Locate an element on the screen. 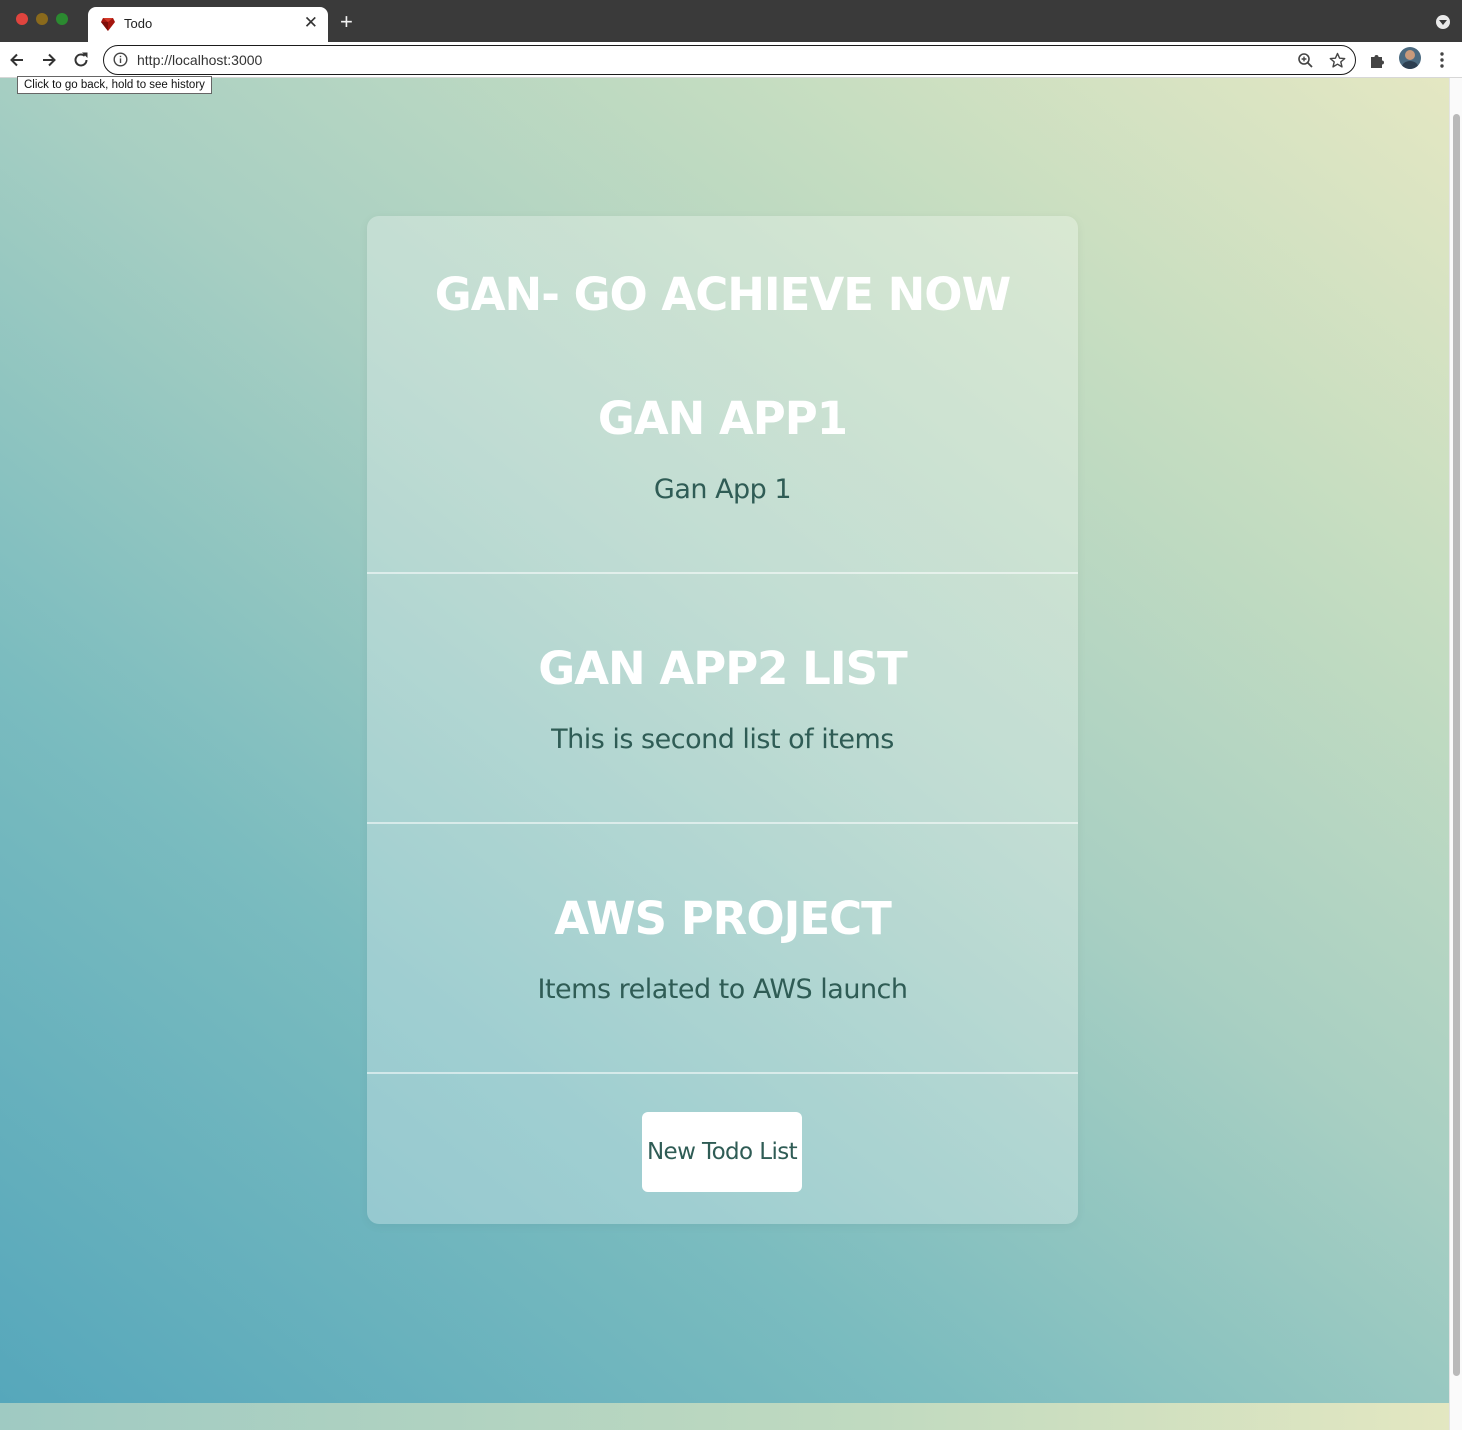  ruby-favicon-icon is located at coordinates (108, 24).